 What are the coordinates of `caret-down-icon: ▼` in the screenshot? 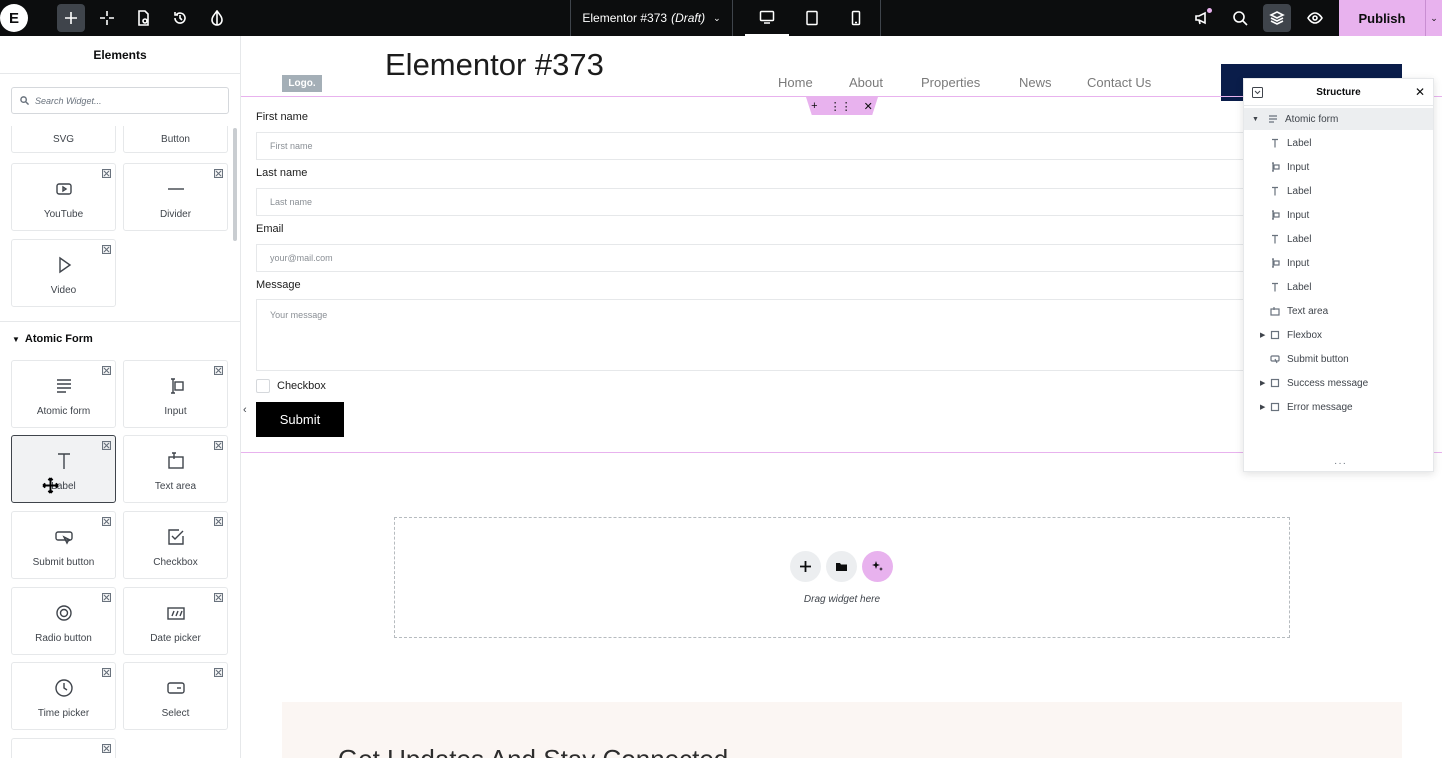 It's located at (1257, 119).